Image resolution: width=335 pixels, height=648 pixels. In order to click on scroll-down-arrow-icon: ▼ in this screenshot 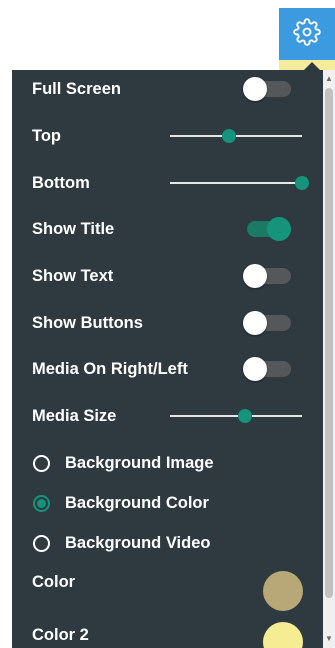, I will do `click(329, 639)`.